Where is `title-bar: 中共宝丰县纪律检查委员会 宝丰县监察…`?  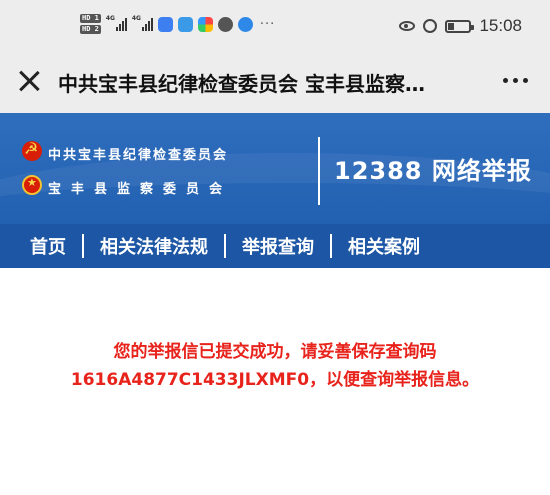
title-bar: 中共宝丰县纪律检查委员会 宝丰县监察… is located at coordinates (275, 82).